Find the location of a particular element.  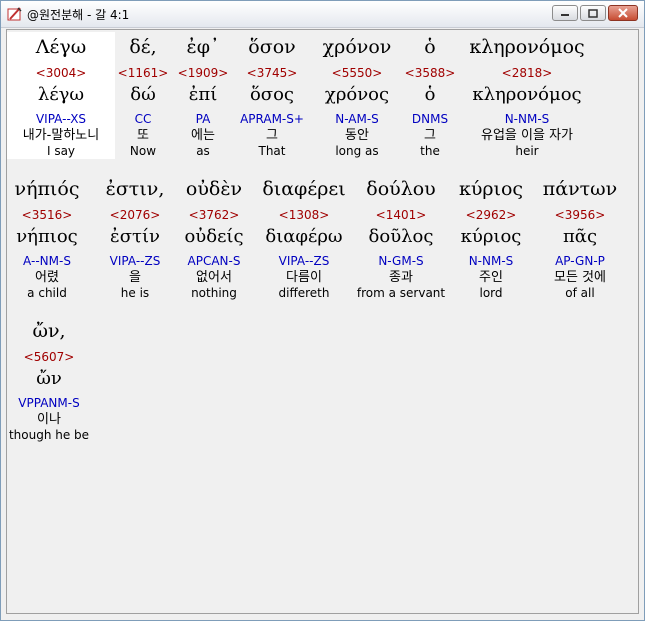

lemma: κληρονόμος is located at coordinates (527, 94).